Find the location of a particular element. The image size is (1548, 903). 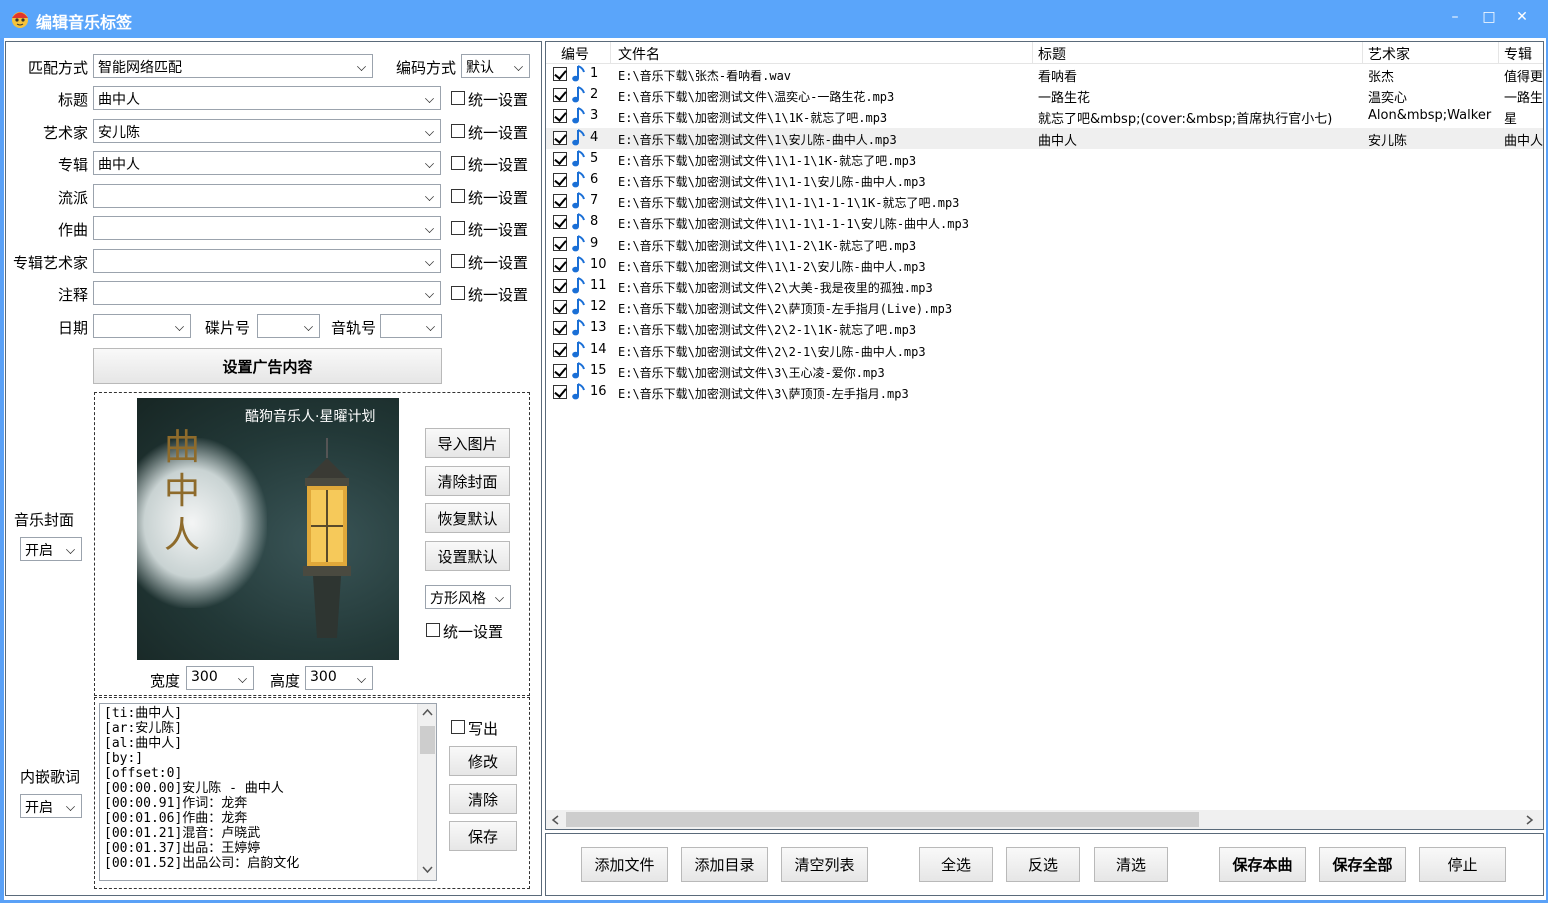

cover-unify-checkbox is located at coordinates (433, 630).